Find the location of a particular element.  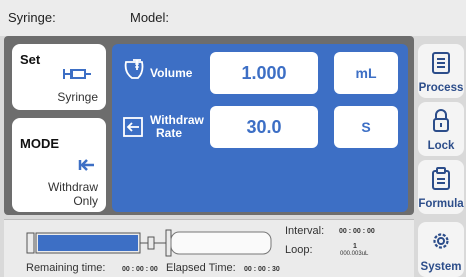

top-bar: Syringe: Model: is located at coordinates (233, 18).